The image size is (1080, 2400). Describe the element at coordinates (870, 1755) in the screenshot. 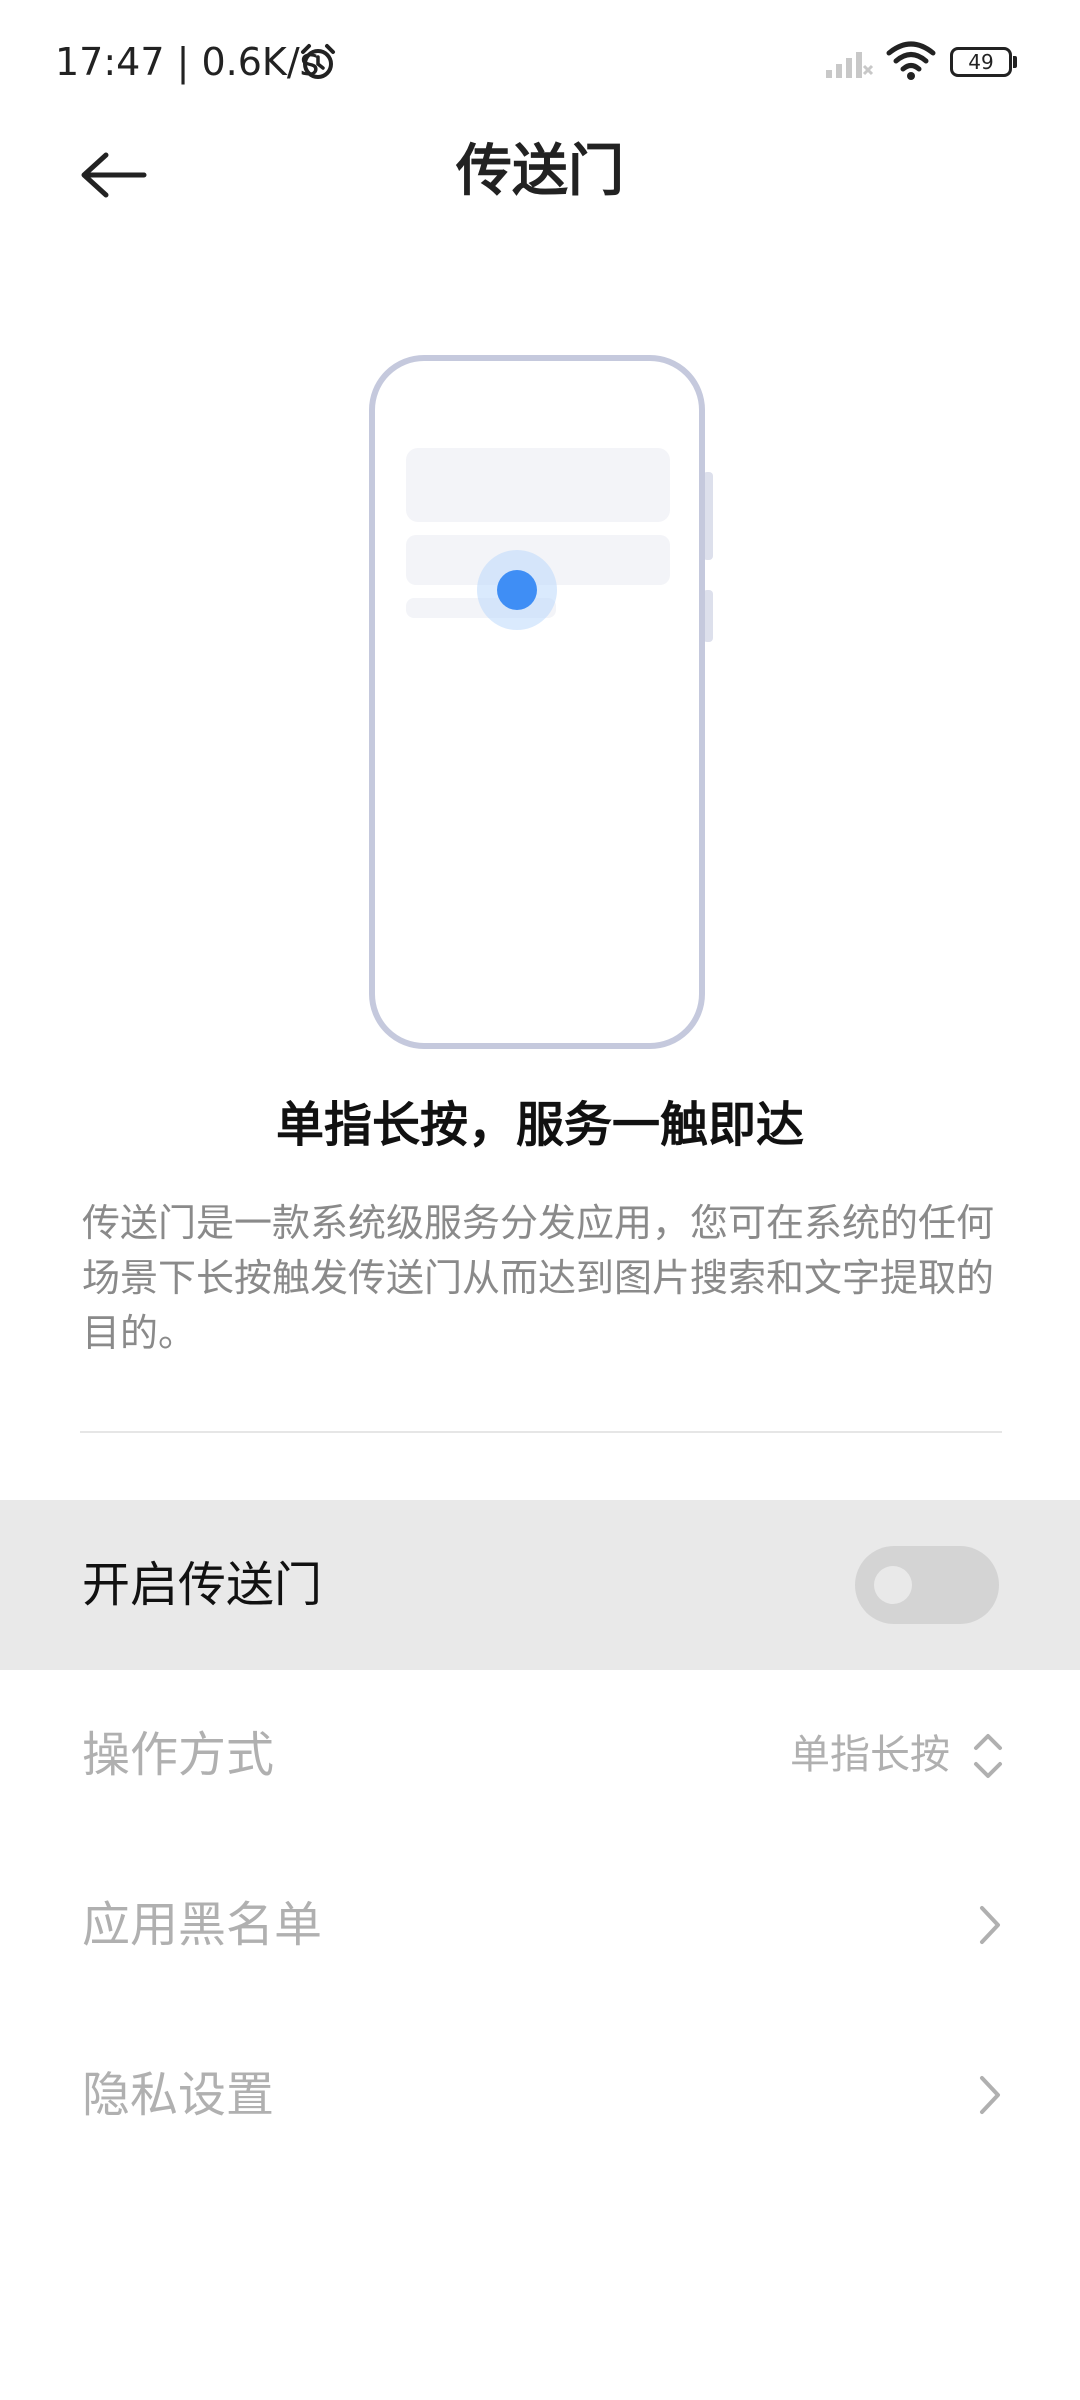

I see `operation-mode-value: 单指长按` at that location.